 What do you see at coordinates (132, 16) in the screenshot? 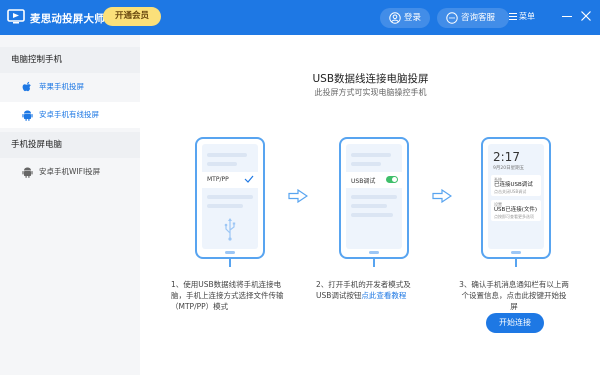
I see `vip-button: 开通会员` at bounding box center [132, 16].